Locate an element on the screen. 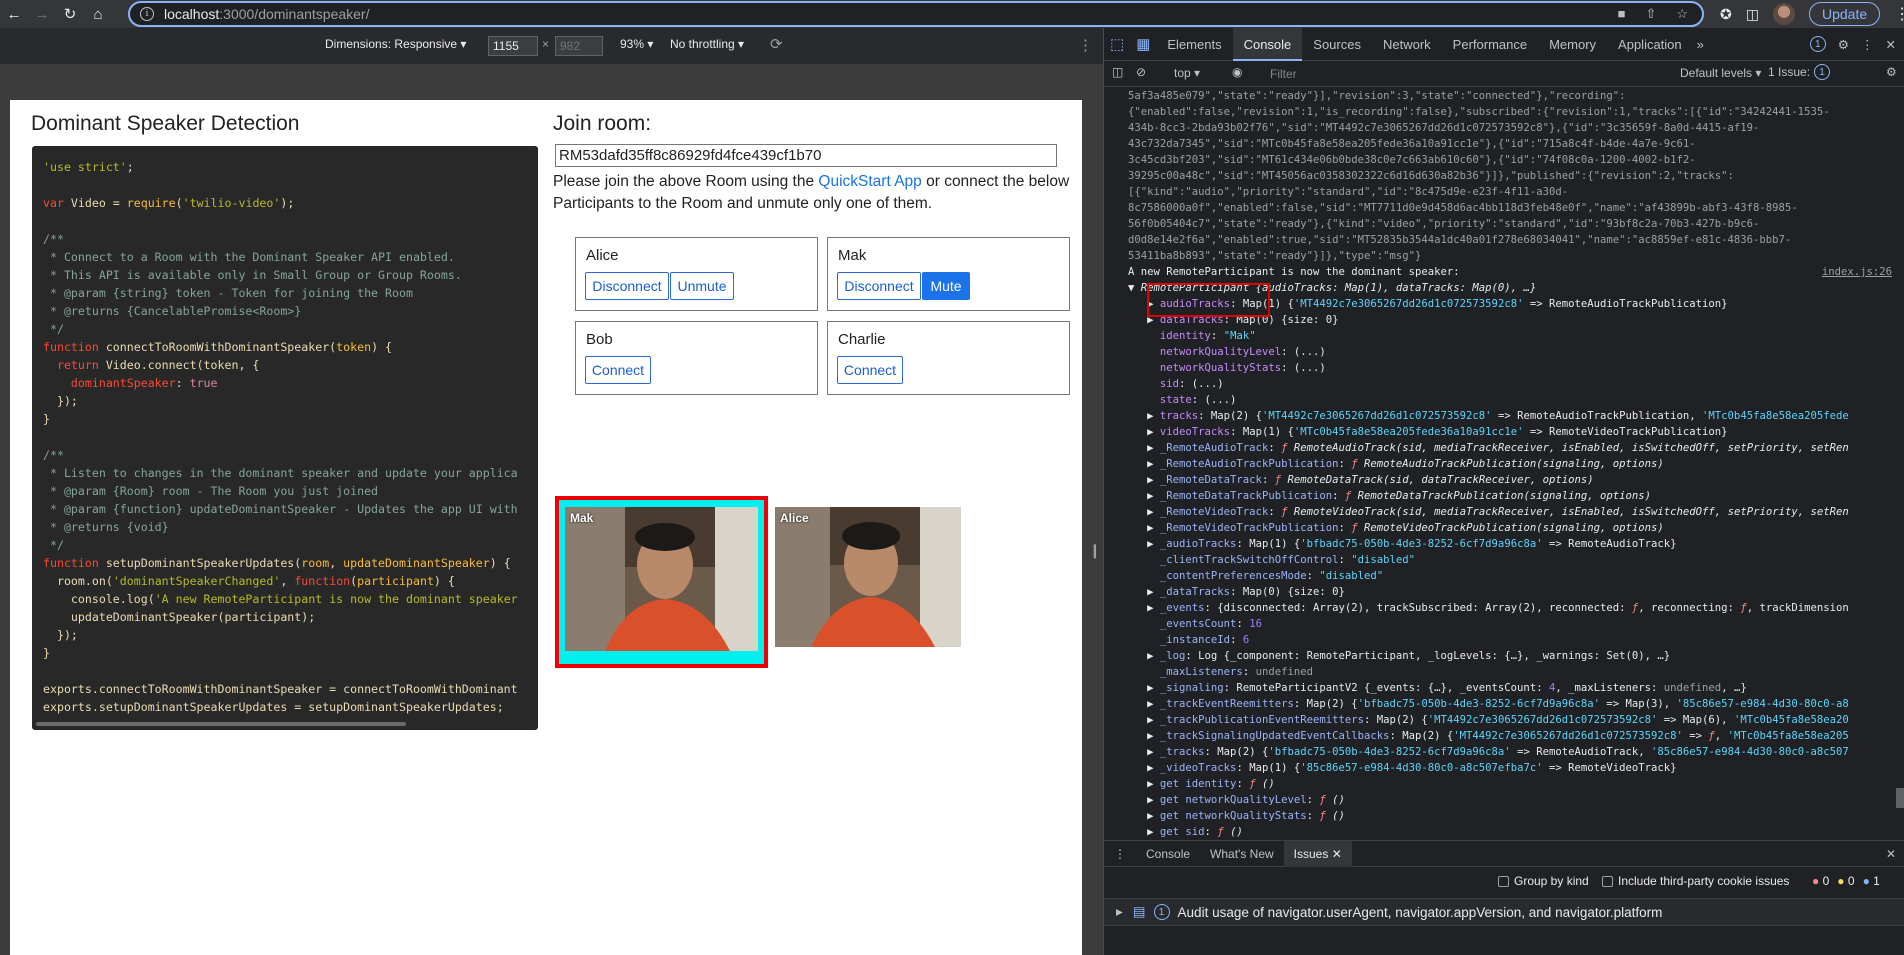 Image resolution: width=1904 pixels, height=955 pixels. share-icon: ⇧ is located at coordinates (1650, 14).